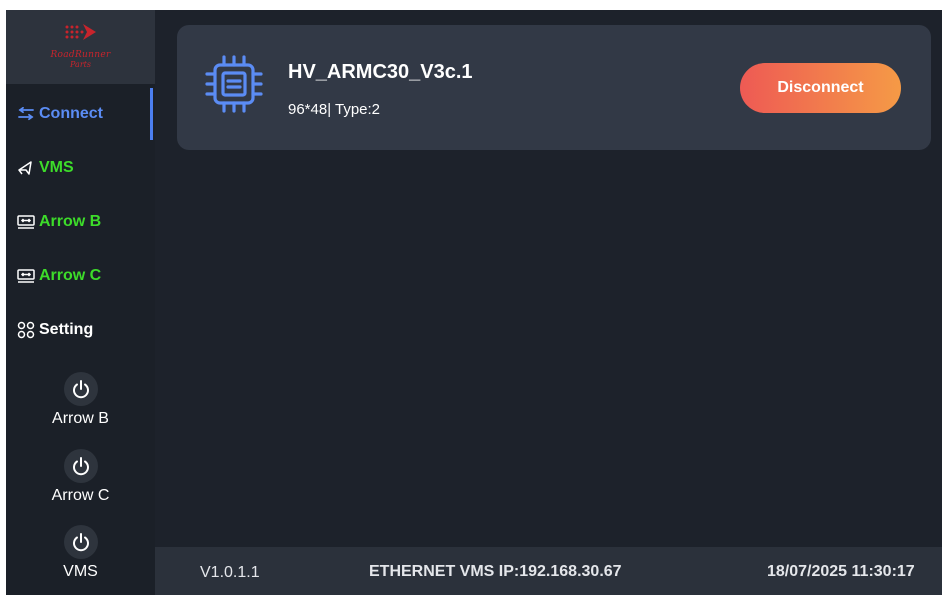  I want to click on nav-arrow-c: Arrow C, so click(80, 276).